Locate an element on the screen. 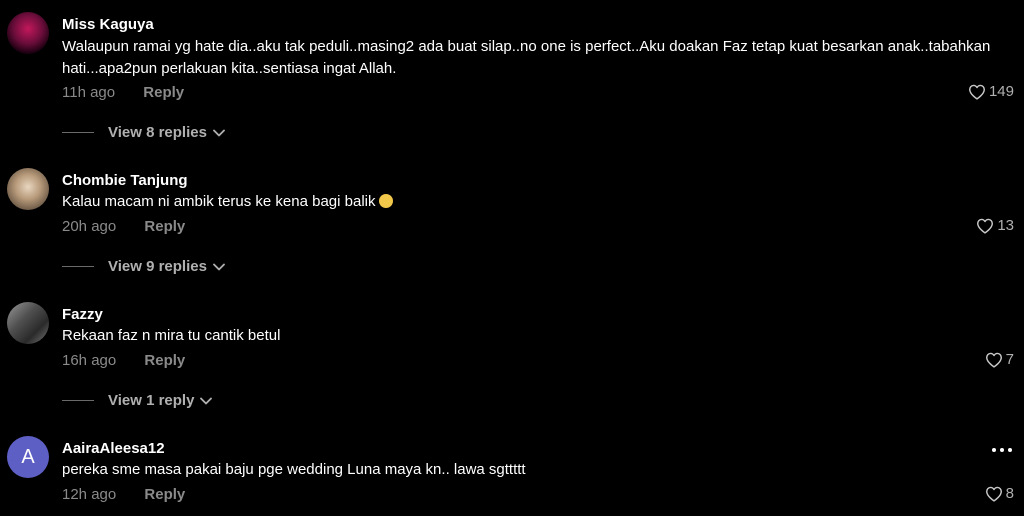 This screenshot has height=516, width=1024. like-button: 13 is located at coordinates (995, 225).